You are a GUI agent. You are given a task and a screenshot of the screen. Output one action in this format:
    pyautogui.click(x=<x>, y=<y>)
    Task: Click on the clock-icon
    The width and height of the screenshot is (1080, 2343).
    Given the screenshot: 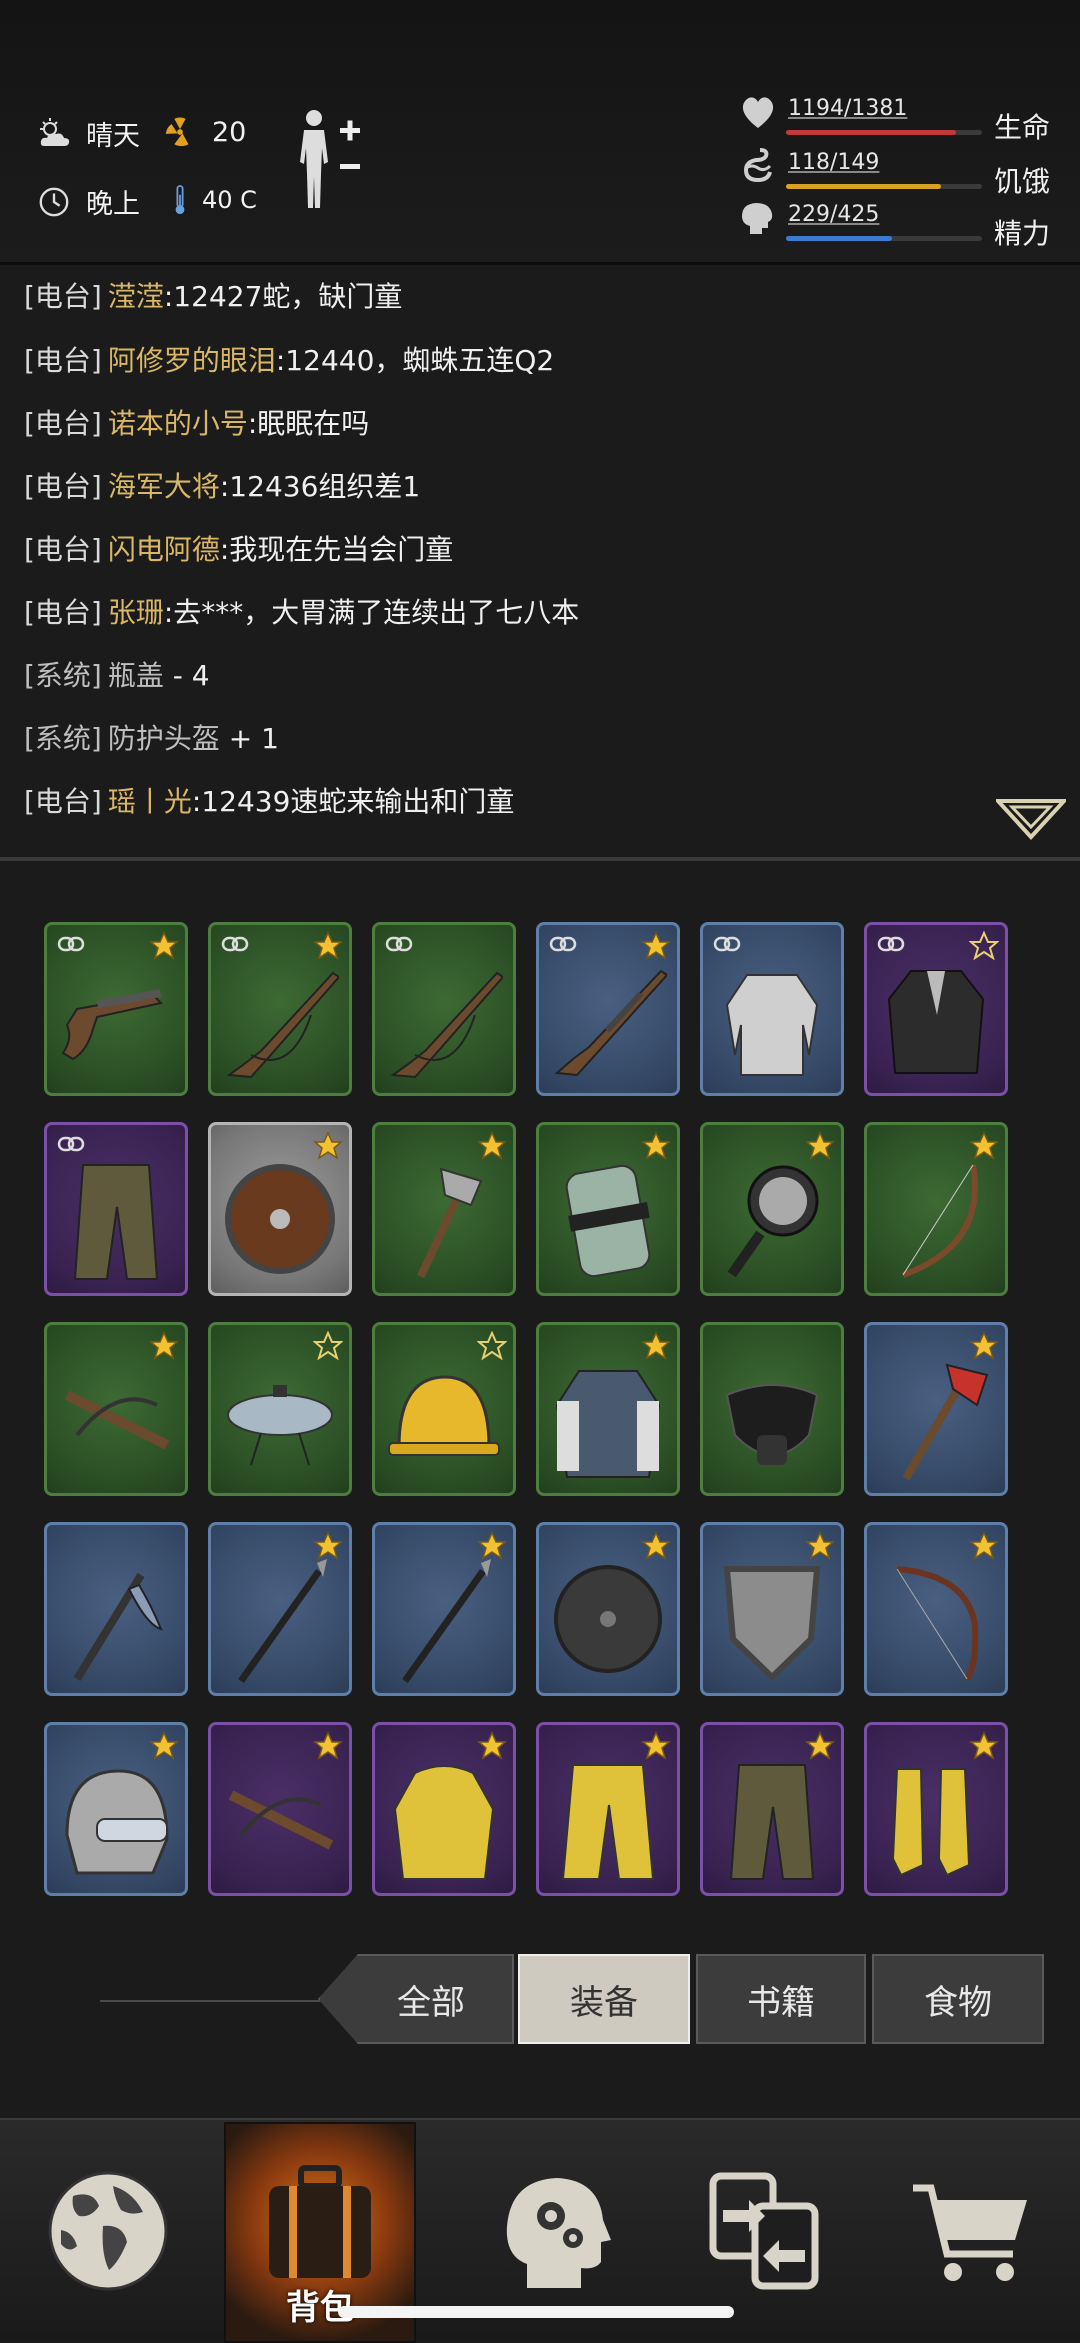 What is the action you would take?
    pyautogui.click(x=54, y=202)
    